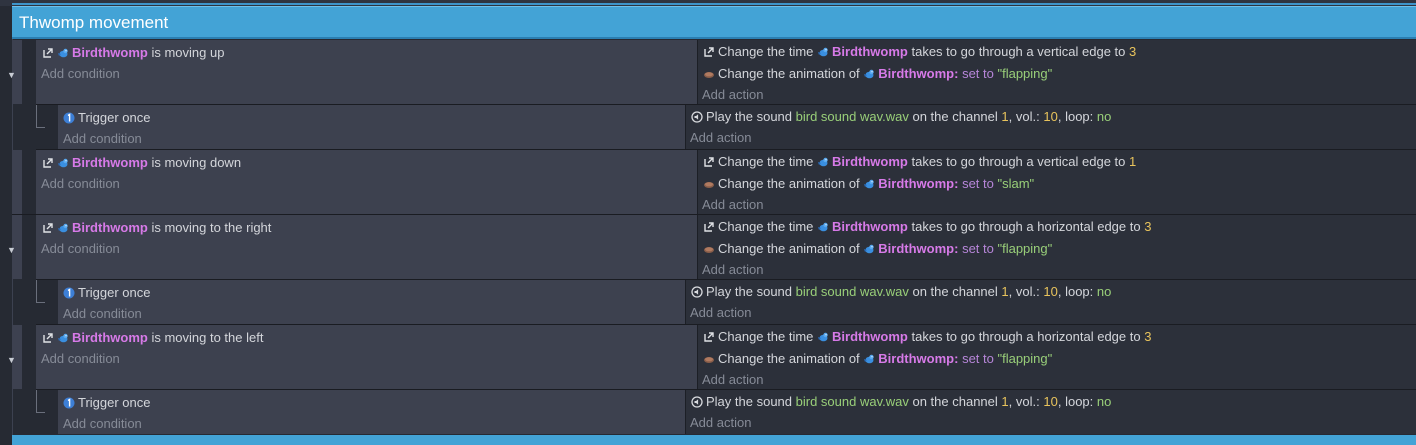 This screenshot has width=1416, height=445. What do you see at coordinates (211, 227) in the screenshot?
I see `condition-text: is moving to the right` at bounding box center [211, 227].